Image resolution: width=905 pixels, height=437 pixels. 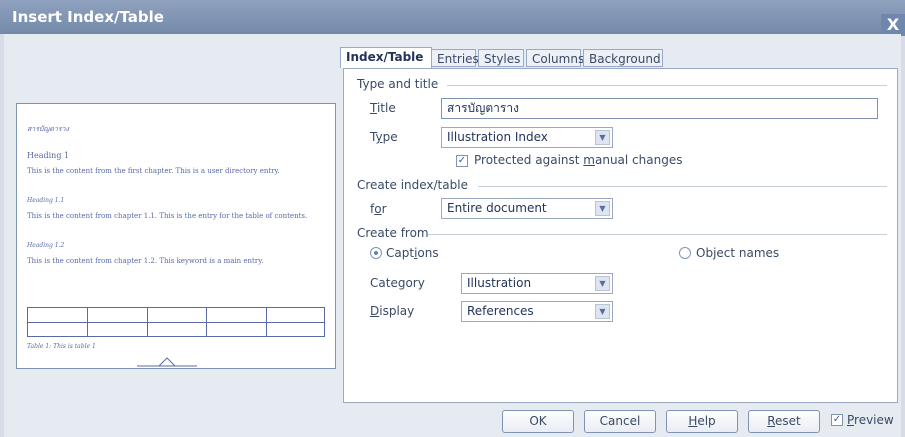 I want to click on type-label: Type, so click(x=384, y=137).